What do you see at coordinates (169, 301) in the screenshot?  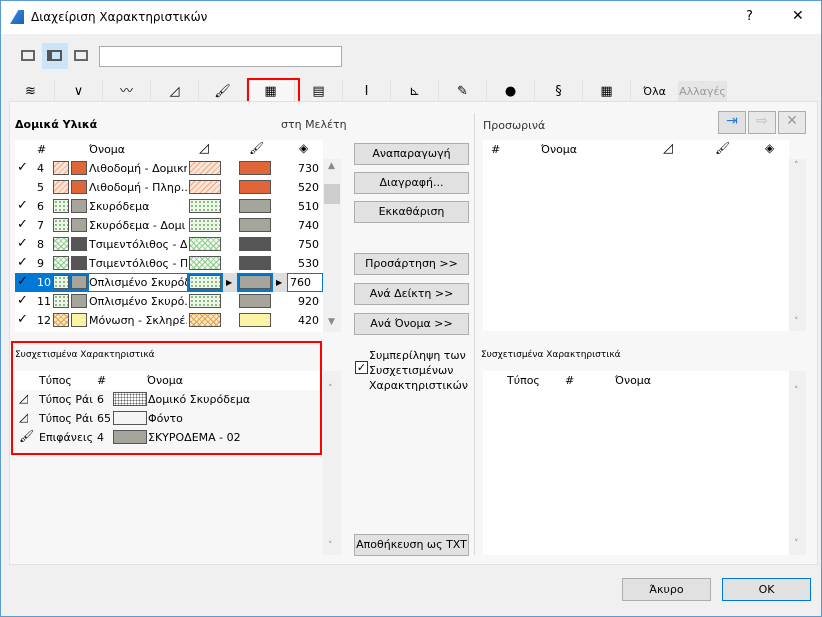 I see `table-row: ✓ 11 Οπλισμένο Σκυρό... 920` at bounding box center [169, 301].